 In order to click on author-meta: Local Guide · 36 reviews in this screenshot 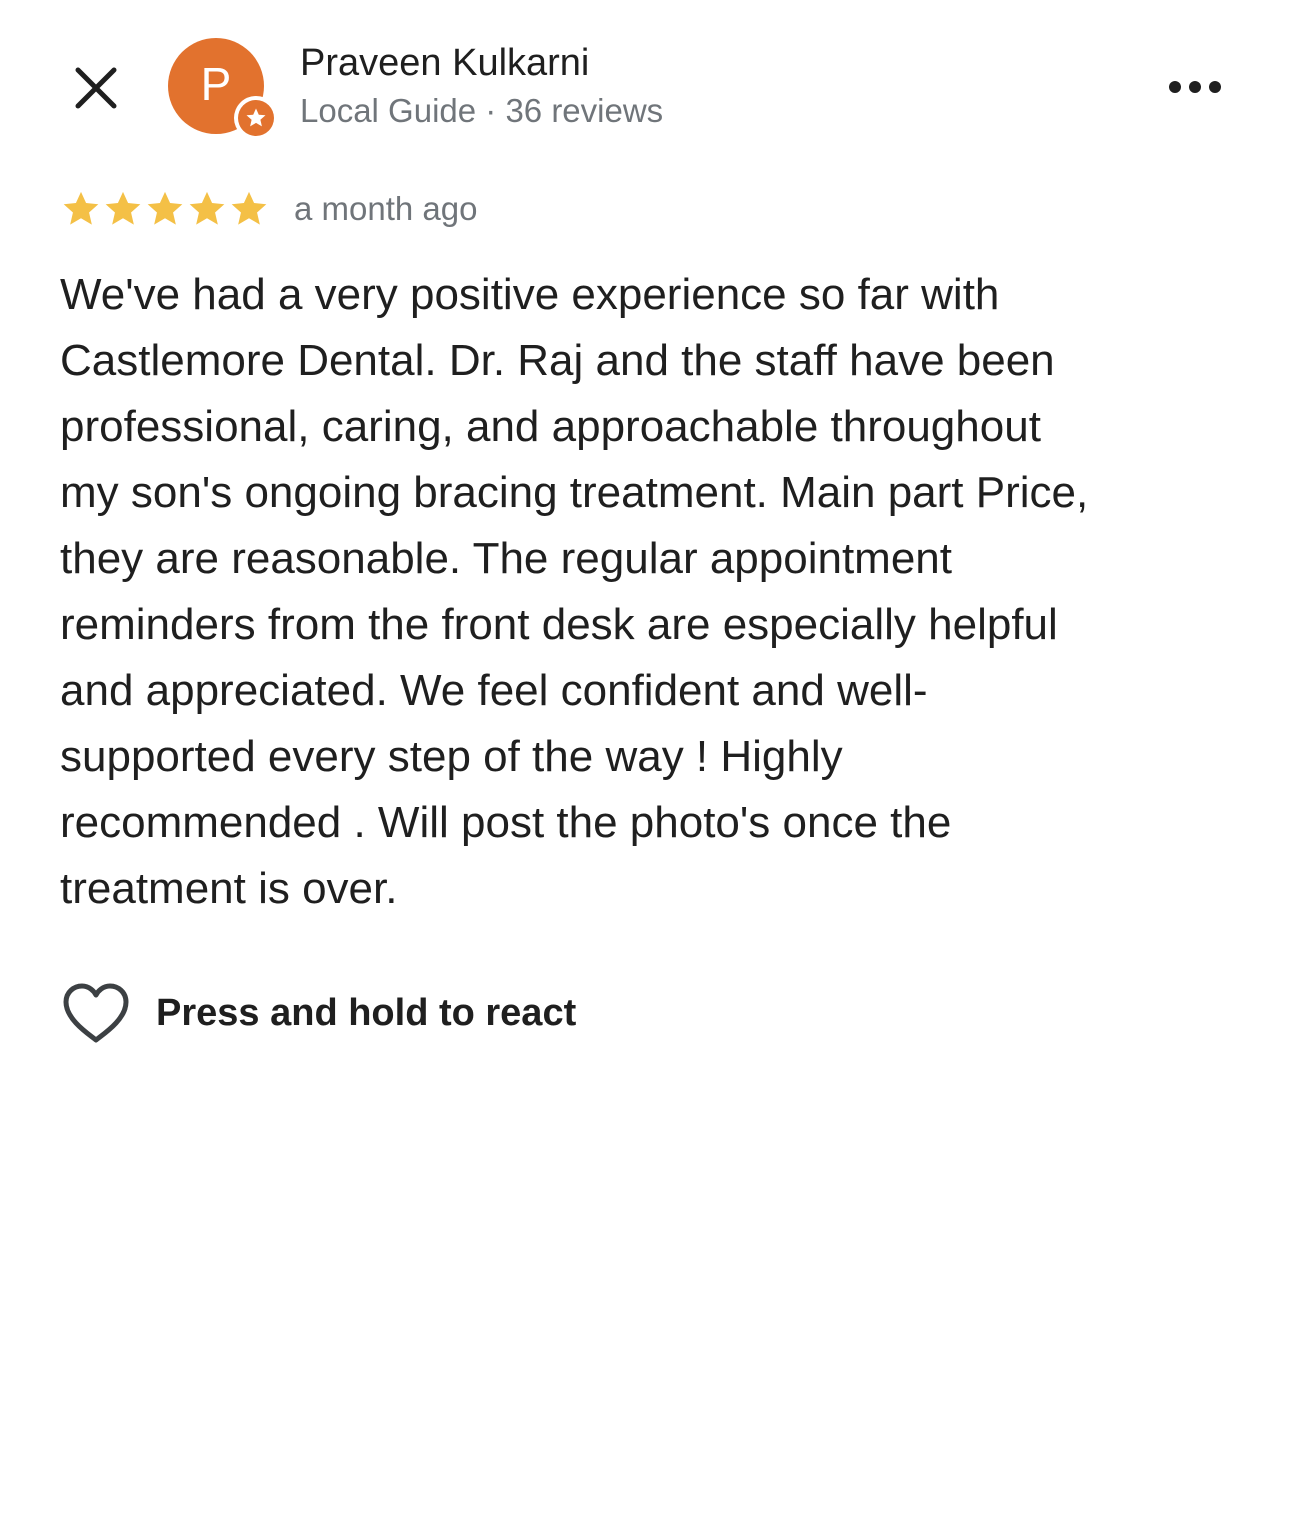, I will do `click(482, 110)`.